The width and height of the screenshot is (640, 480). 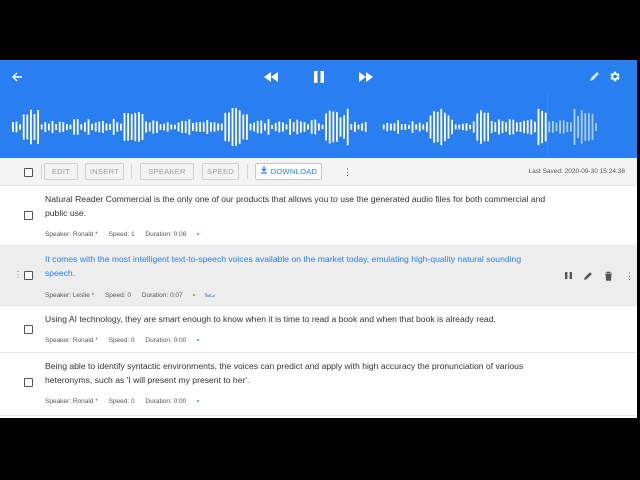 I want to click on duration-info: Duration: 0:06, so click(x=166, y=234).